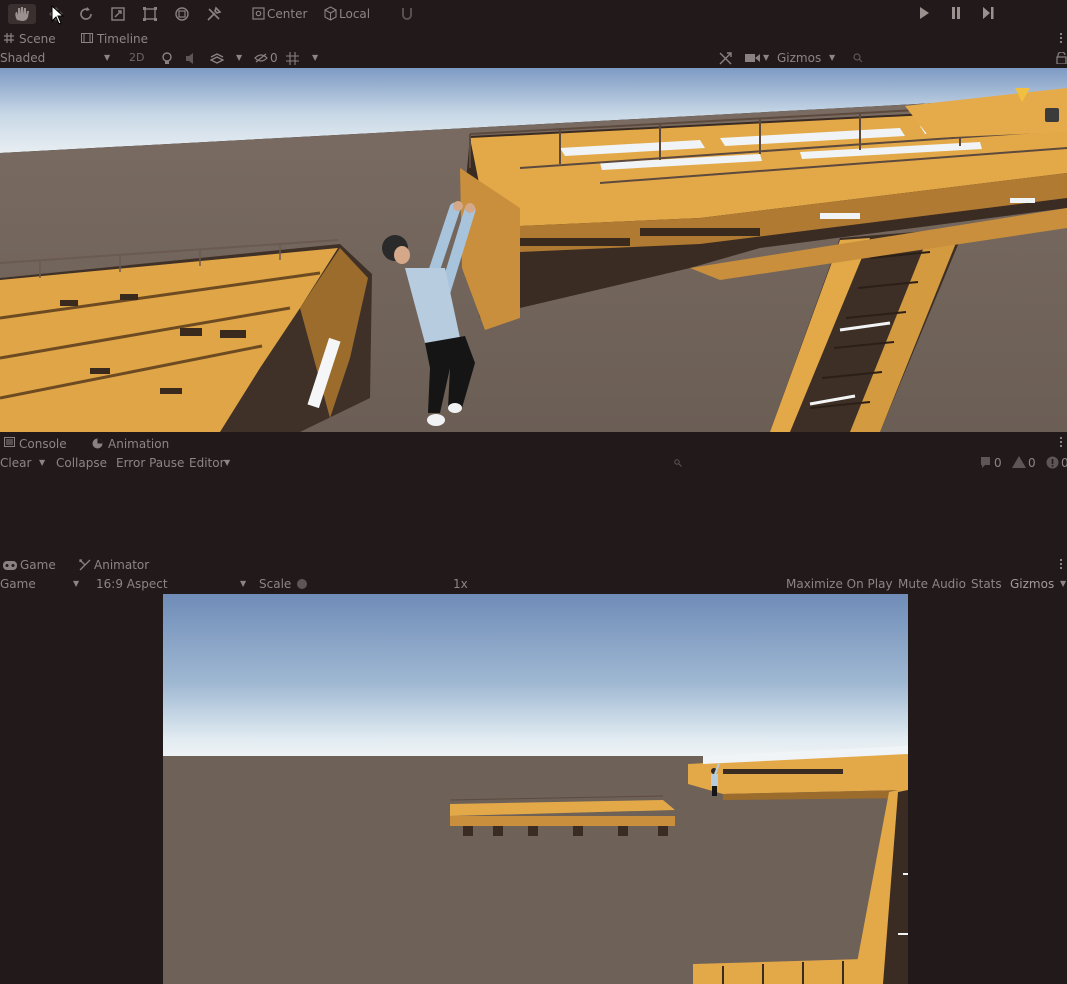 The height and width of the screenshot is (984, 1067). Describe the element at coordinates (1061, 565) in the screenshot. I see `game-options-icon` at that location.